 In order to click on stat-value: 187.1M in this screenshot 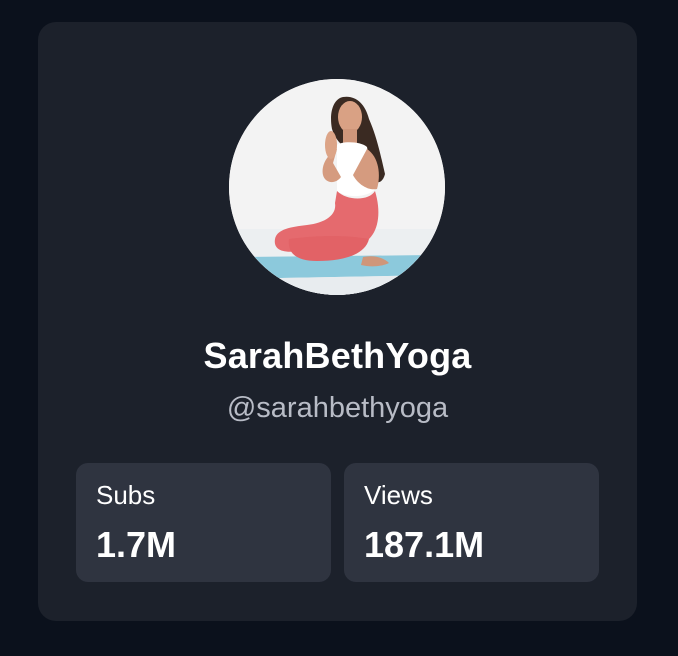, I will do `click(424, 544)`.